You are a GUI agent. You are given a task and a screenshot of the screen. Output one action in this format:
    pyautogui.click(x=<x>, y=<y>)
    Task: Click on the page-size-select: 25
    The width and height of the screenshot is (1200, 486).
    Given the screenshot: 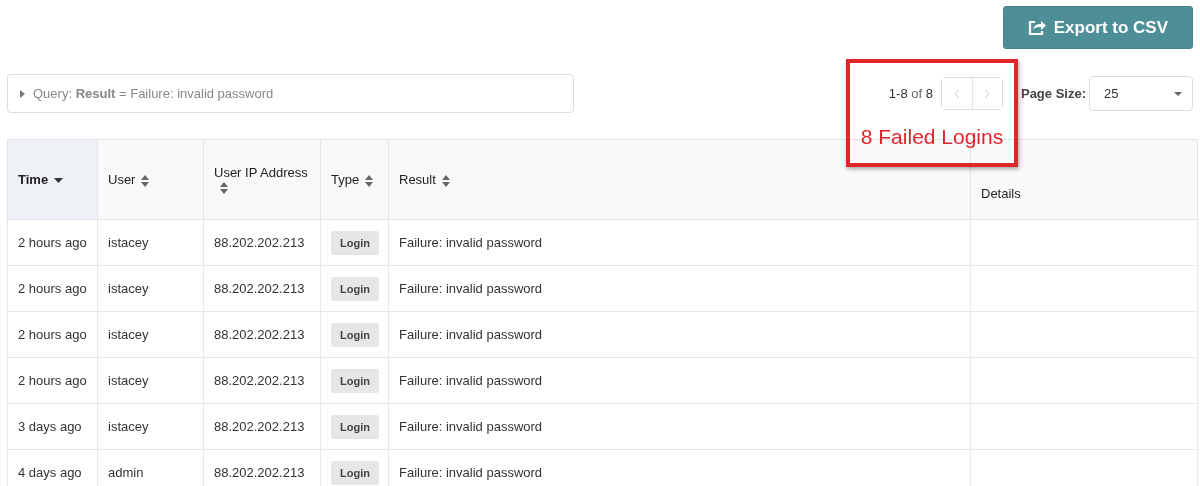 What is the action you would take?
    pyautogui.click(x=1141, y=93)
    